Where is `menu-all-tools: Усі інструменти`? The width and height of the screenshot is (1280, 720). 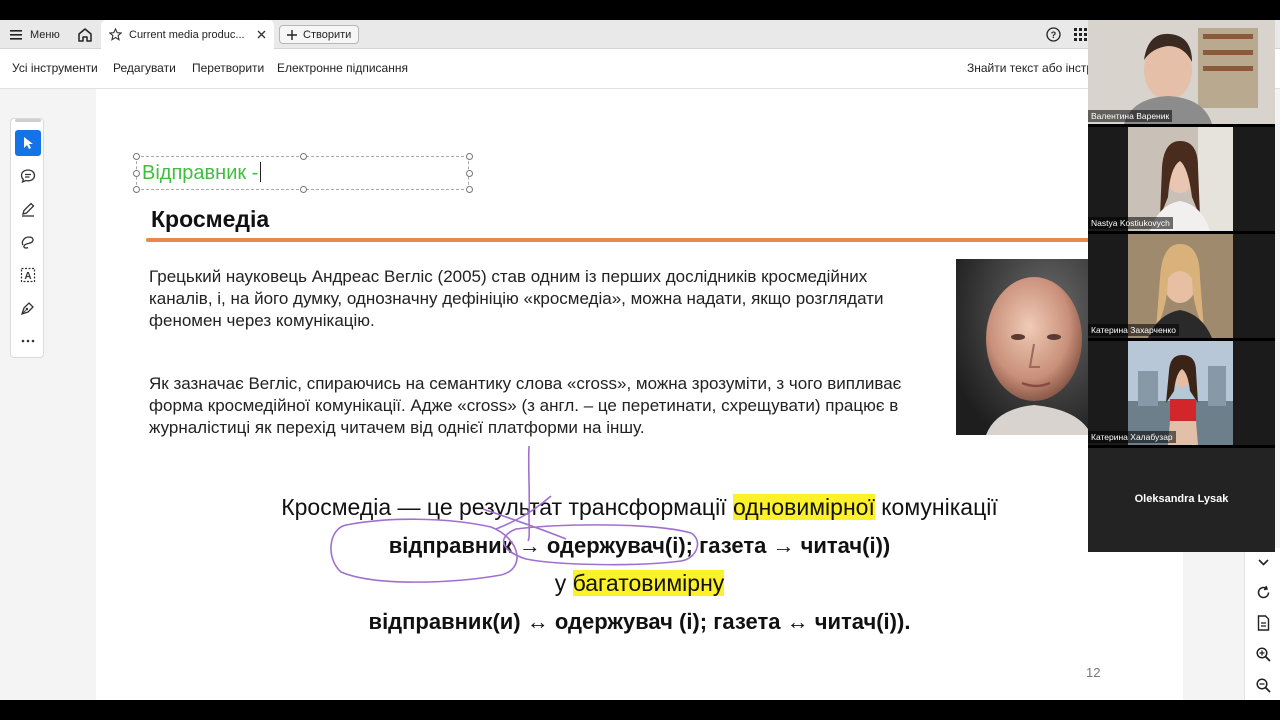
menu-all-tools: Усі інструменти is located at coordinates (55, 68).